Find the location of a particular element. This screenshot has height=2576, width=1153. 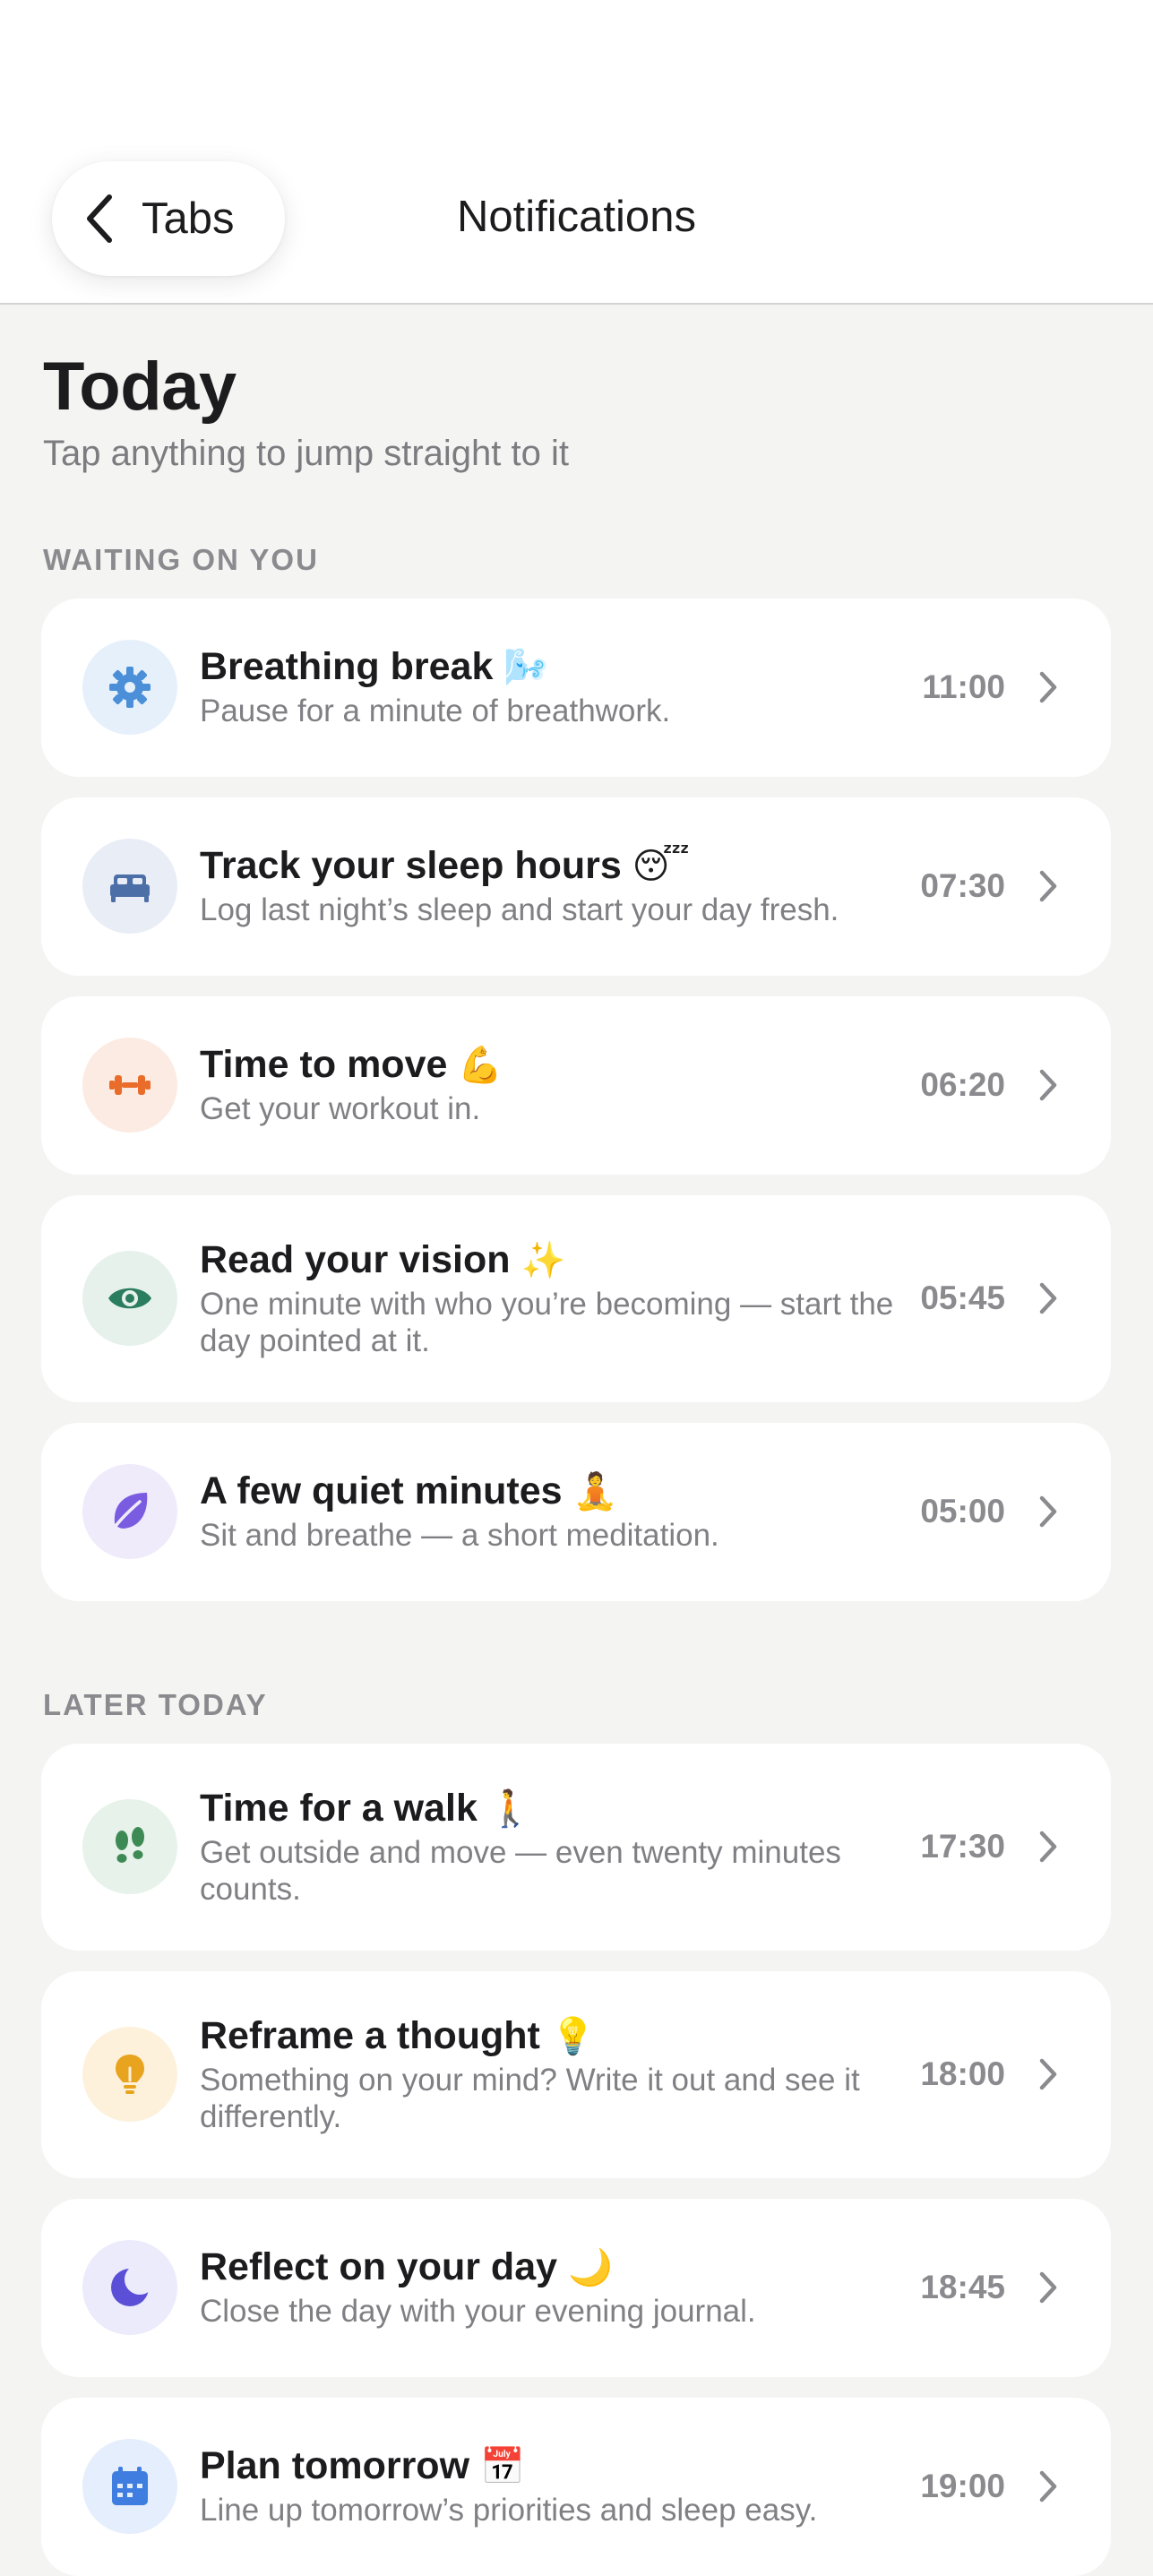

notification-description: Close the day with your evening journal. is located at coordinates (478, 2311).